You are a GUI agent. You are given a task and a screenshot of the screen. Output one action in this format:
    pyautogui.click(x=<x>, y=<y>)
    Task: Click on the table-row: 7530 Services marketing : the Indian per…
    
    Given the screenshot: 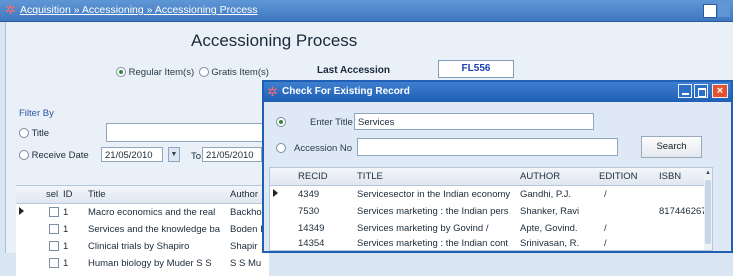 What is the action you would take?
    pyautogui.click(x=487, y=211)
    